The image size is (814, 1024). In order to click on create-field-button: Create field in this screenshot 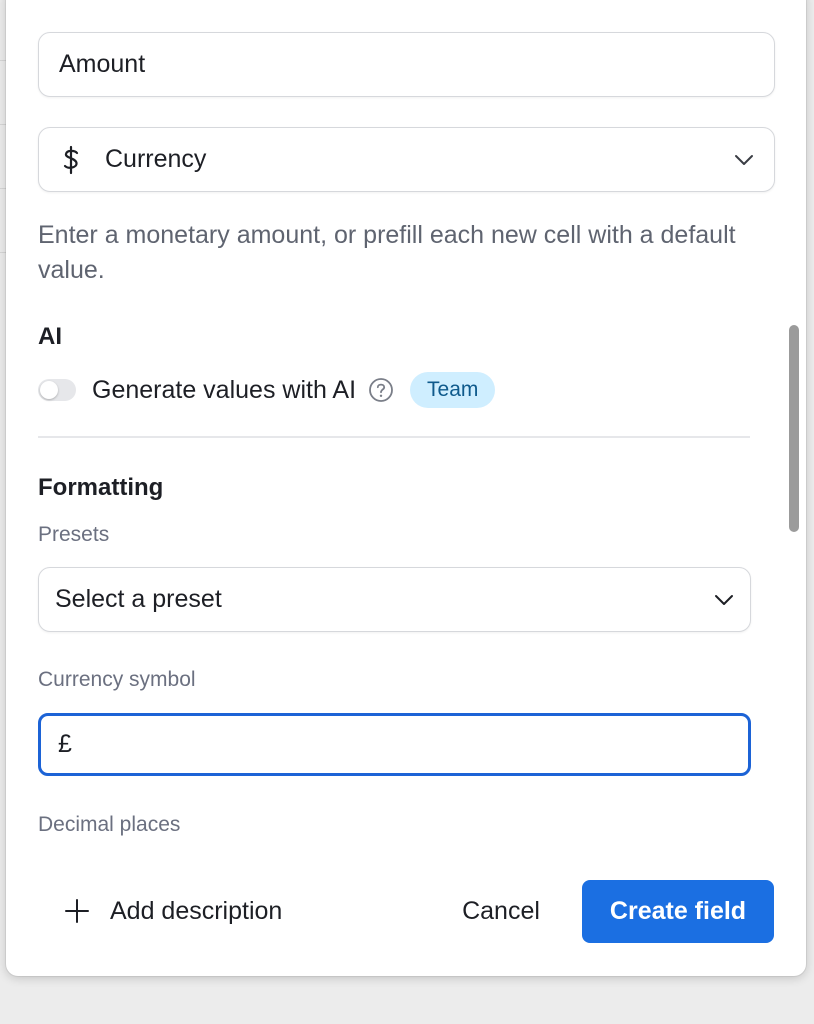, I will do `click(678, 911)`.